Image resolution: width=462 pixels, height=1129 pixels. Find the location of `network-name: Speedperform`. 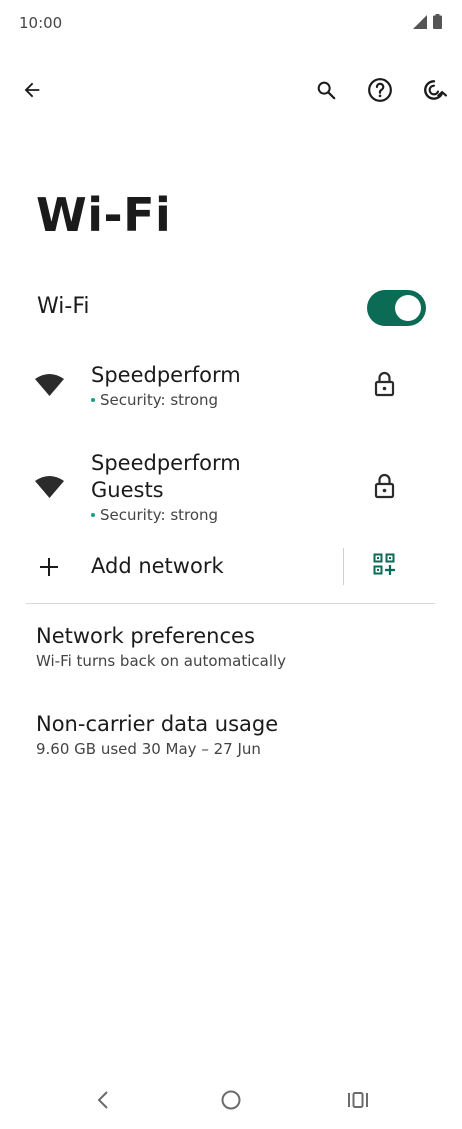

network-name: Speedperform is located at coordinates (166, 375).